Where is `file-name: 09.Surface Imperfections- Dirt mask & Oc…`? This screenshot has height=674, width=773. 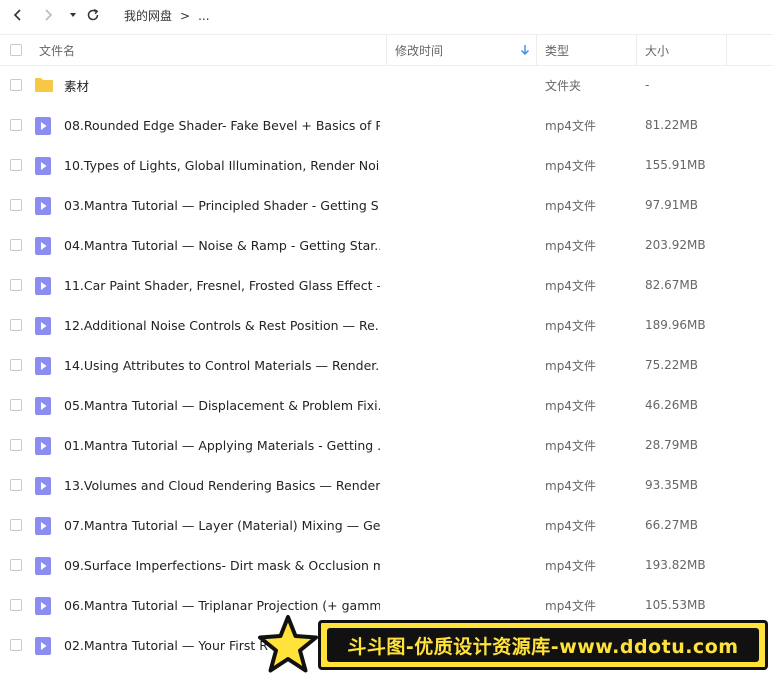
file-name: 09.Surface Imperfections- Dirt mask & Oc… is located at coordinates (222, 565).